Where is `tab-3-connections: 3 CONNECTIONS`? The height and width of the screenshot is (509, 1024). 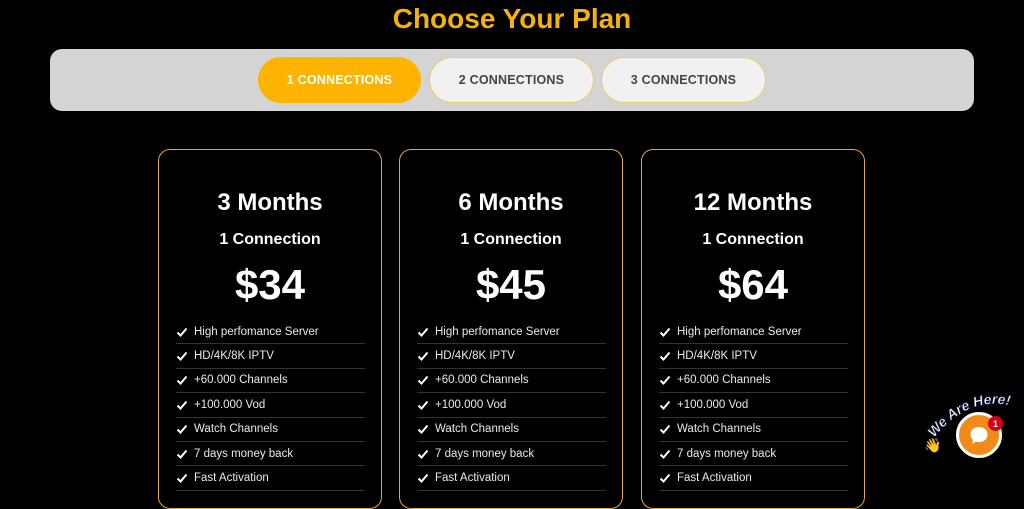 tab-3-connections: 3 CONNECTIONS is located at coordinates (683, 80).